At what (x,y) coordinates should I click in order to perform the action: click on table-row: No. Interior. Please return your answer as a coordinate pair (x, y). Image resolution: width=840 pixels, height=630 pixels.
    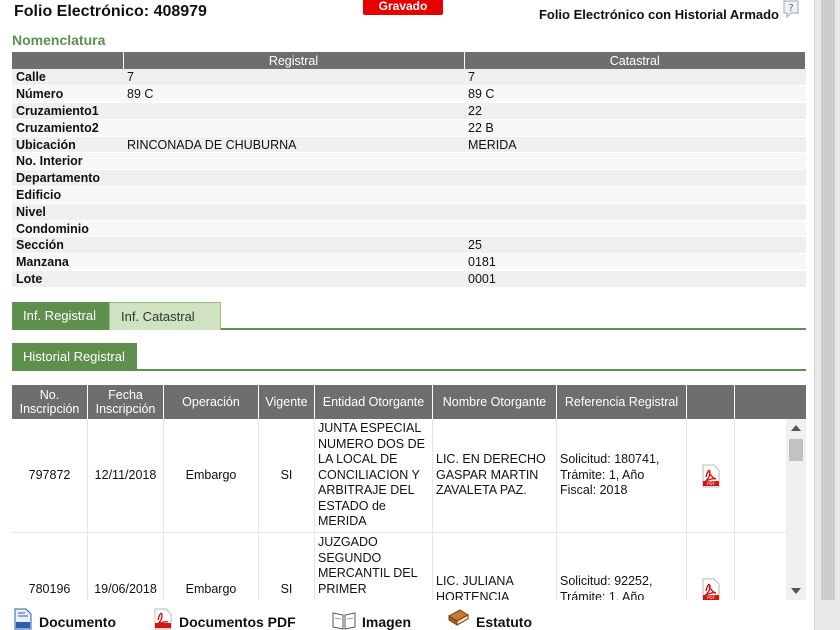
    Looking at the image, I should click on (409, 161).